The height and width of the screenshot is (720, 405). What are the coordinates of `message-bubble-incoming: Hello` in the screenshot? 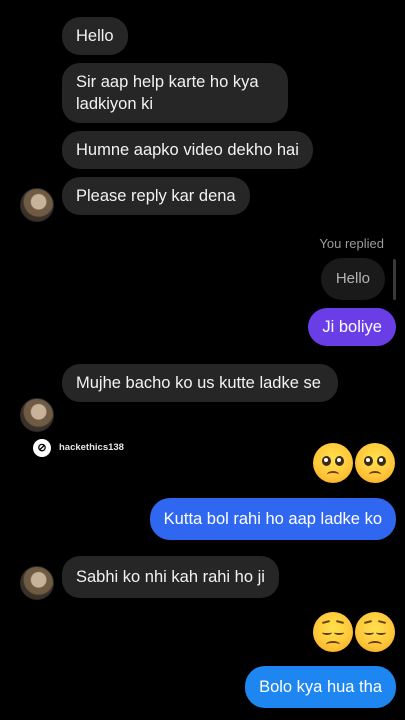 It's located at (95, 36).